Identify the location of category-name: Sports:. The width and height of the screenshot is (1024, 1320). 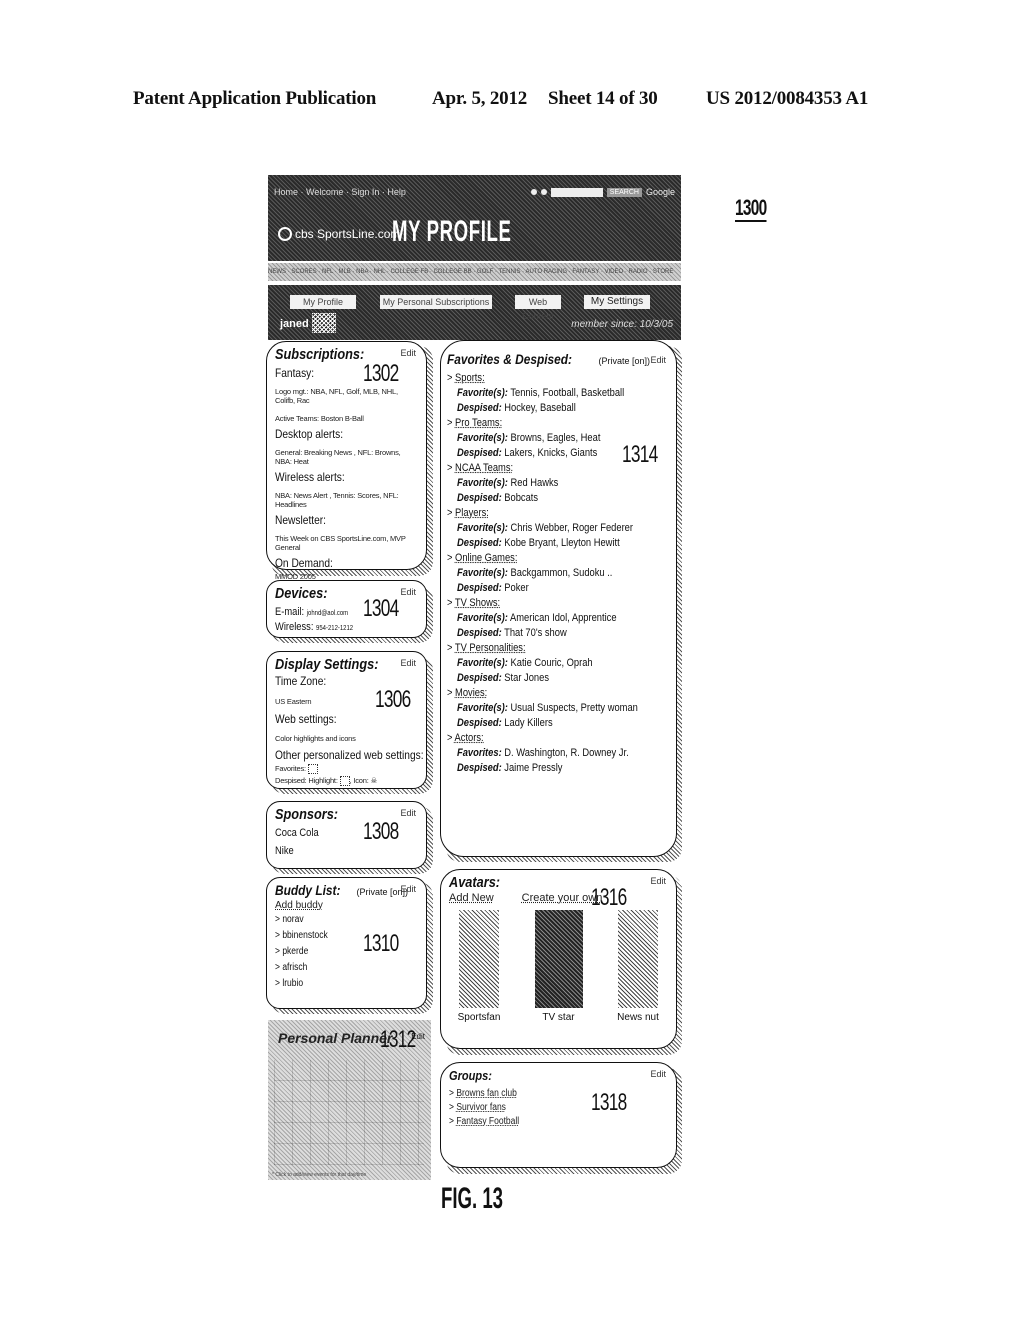
(470, 378).